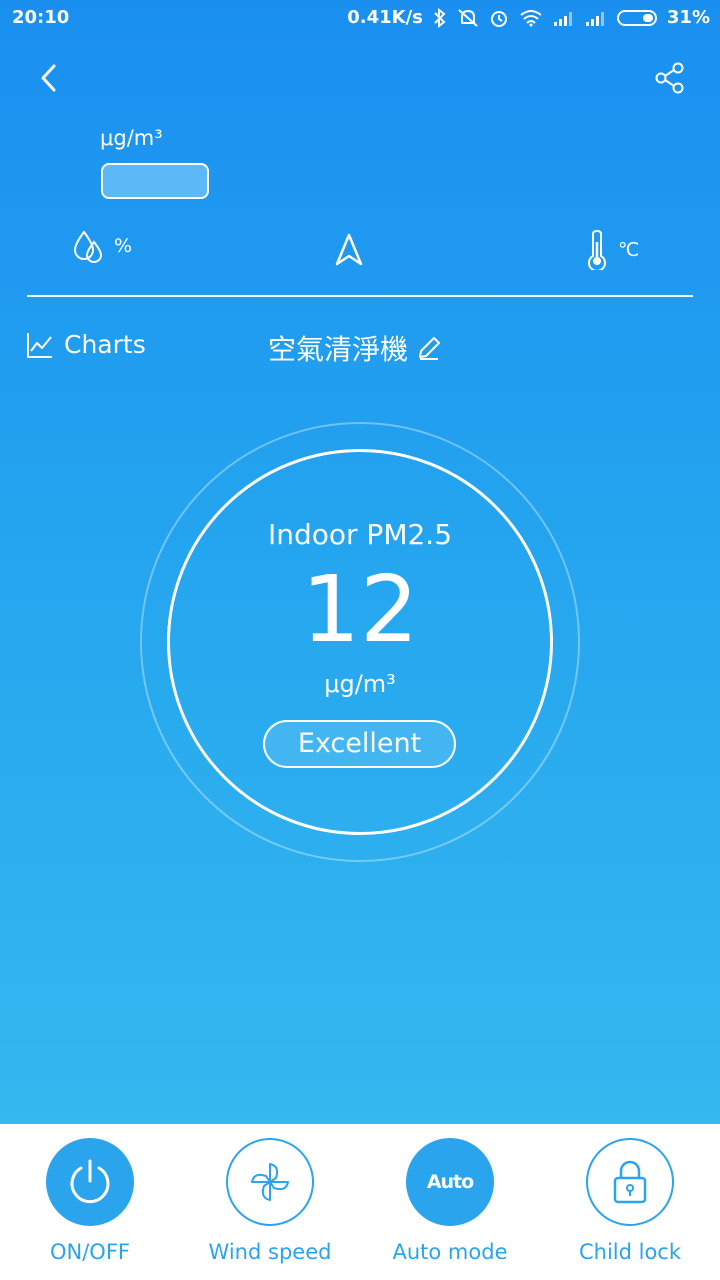  I want to click on charts-label: Charts, so click(105, 344).